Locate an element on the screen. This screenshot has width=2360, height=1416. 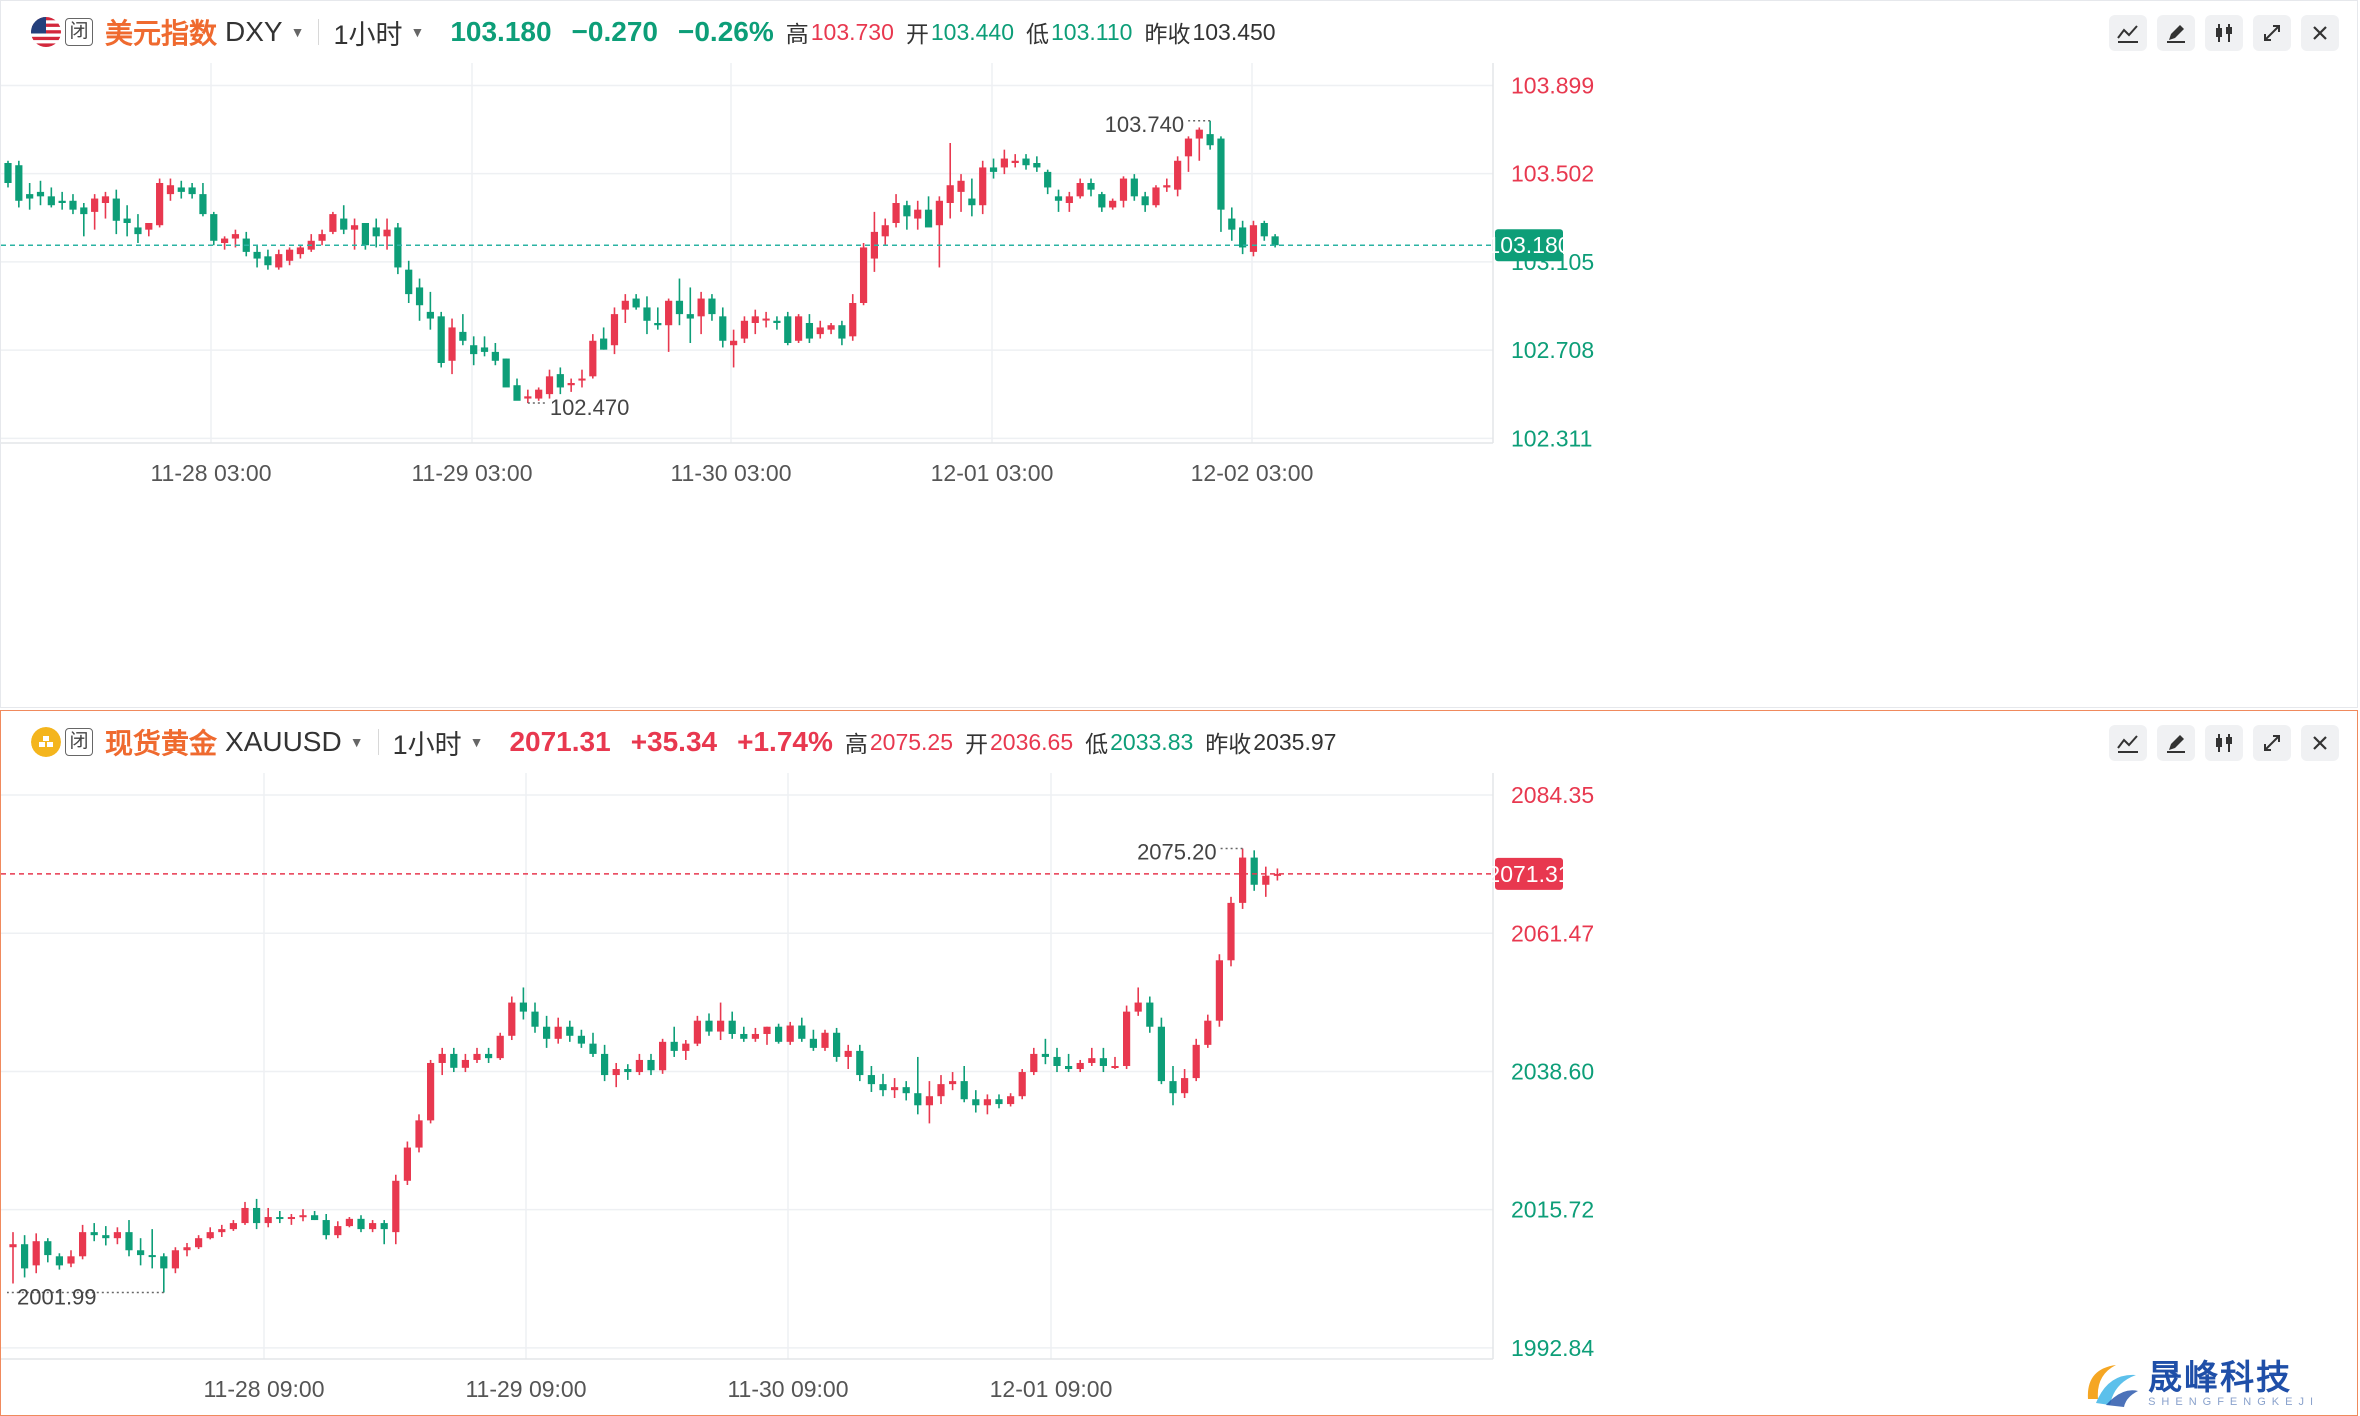
x-tick-label: 12-01 03:00 is located at coordinates (992, 473).